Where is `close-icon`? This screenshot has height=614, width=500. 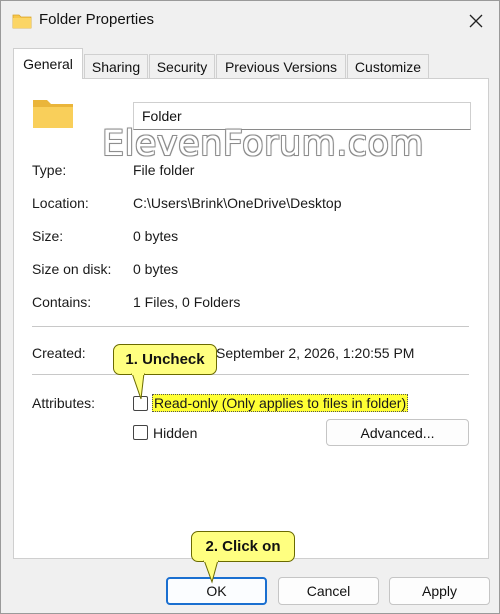 close-icon is located at coordinates (476, 21).